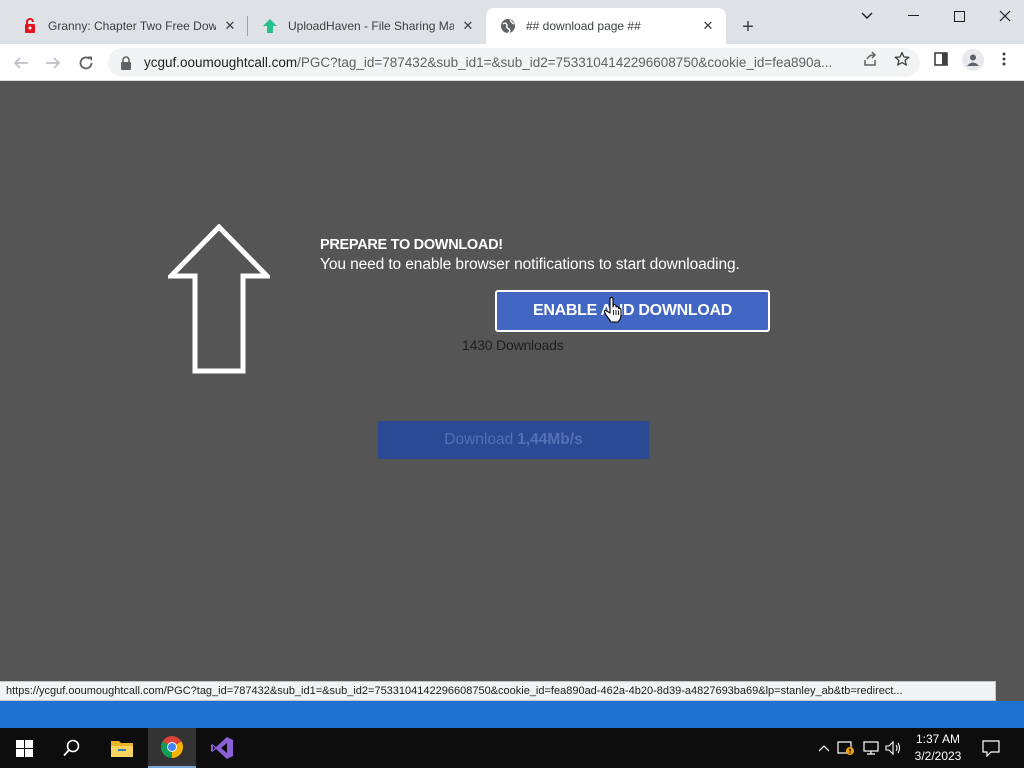  I want to click on volume-tray-button, so click(894, 748).